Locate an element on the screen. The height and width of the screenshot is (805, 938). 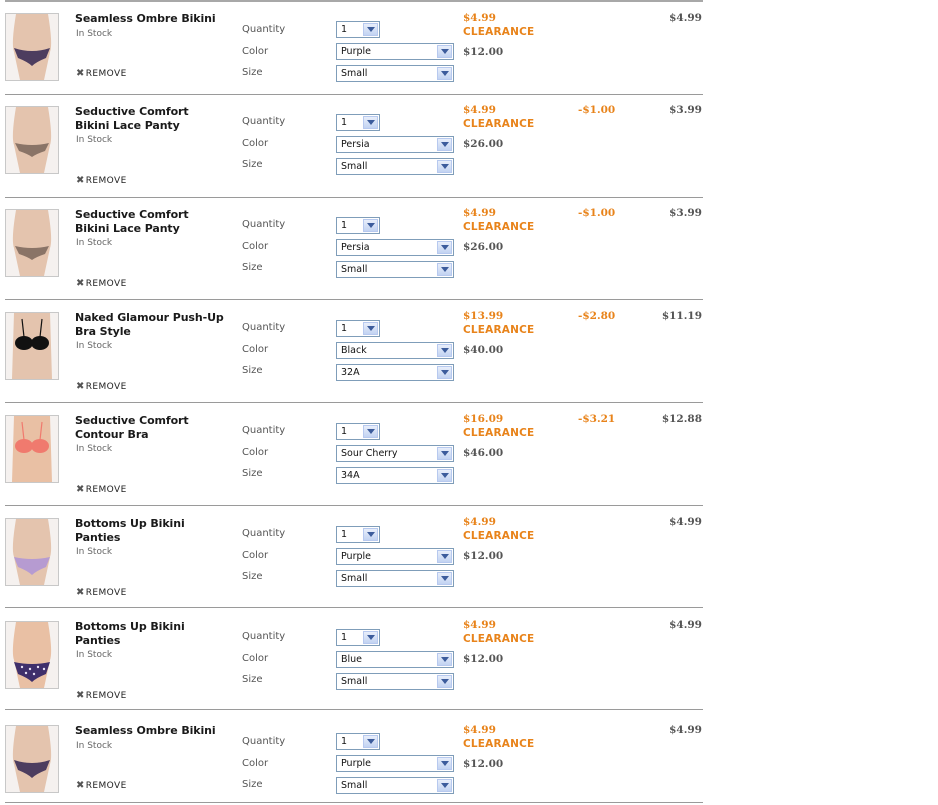
color-select: Black is located at coordinates (395, 350).